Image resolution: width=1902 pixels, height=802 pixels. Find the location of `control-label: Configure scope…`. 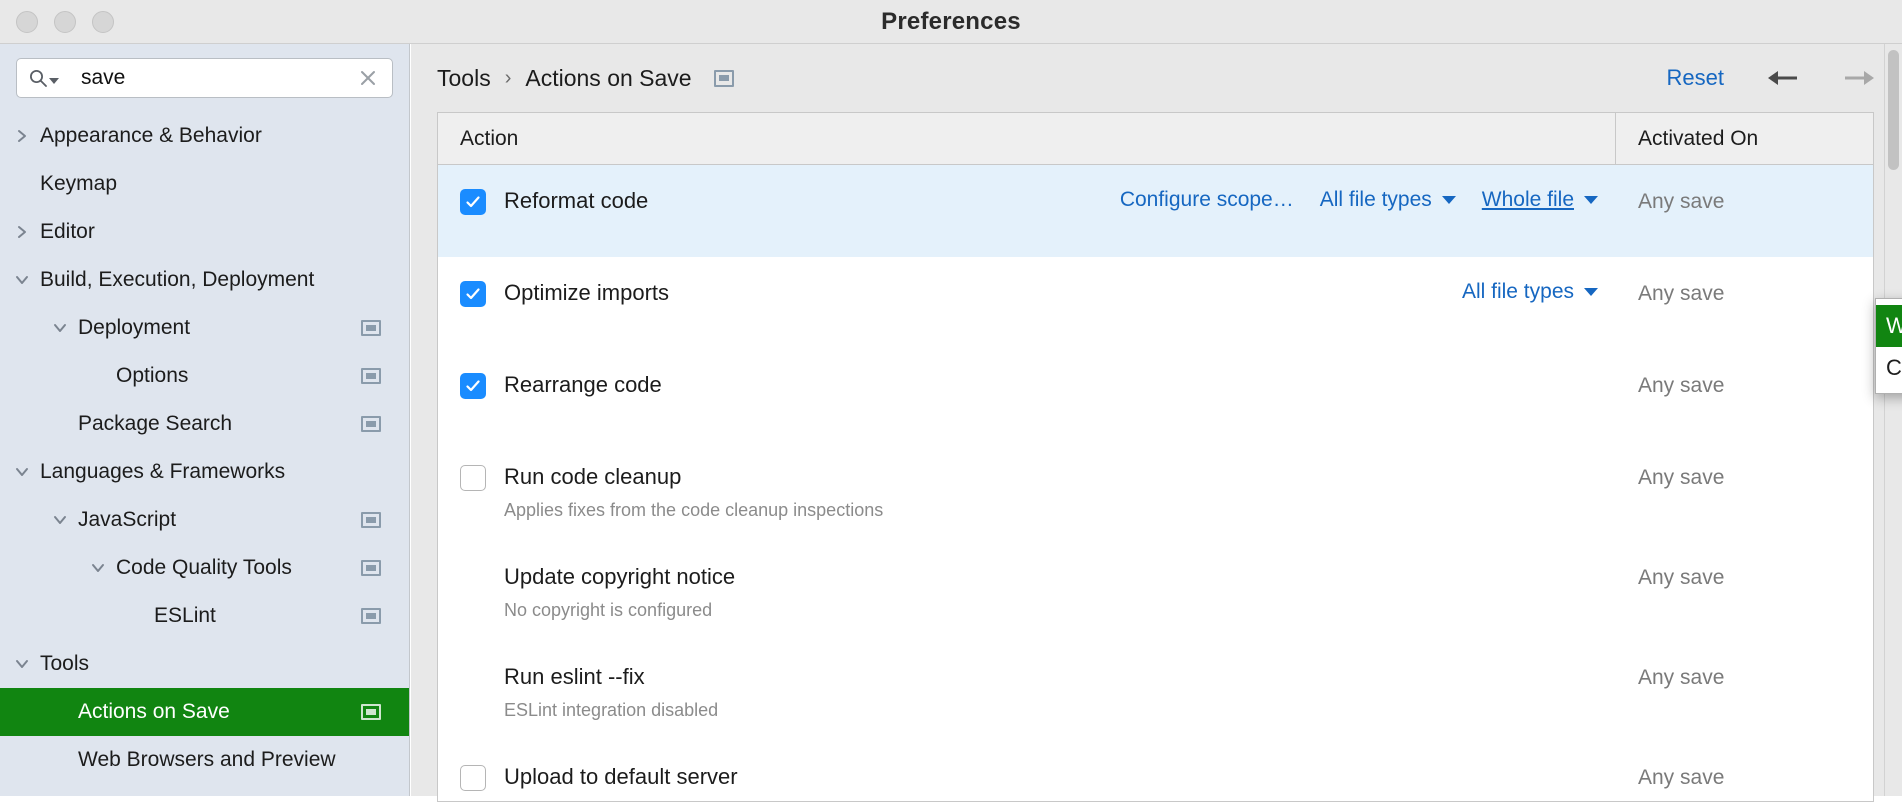

control-label: Configure scope… is located at coordinates (1206, 199).